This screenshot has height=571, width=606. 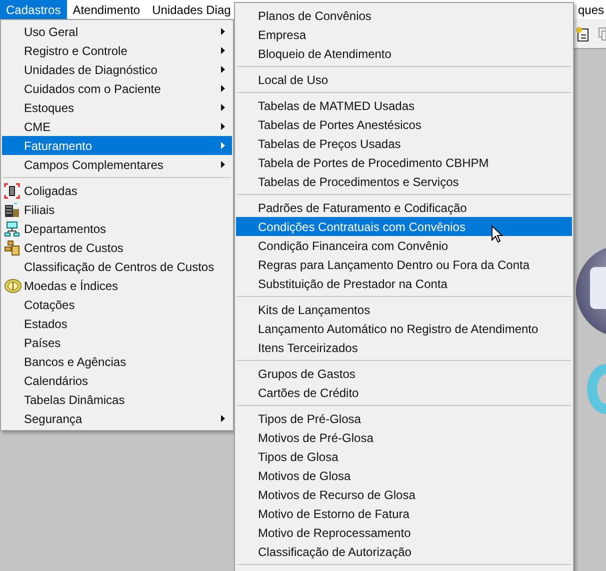 What do you see at coordinates (404, 162) in the screenshot?
I see `menu-item: Tabela de Portes de Procedimento CBHPM` at bounding box center [404, 162].